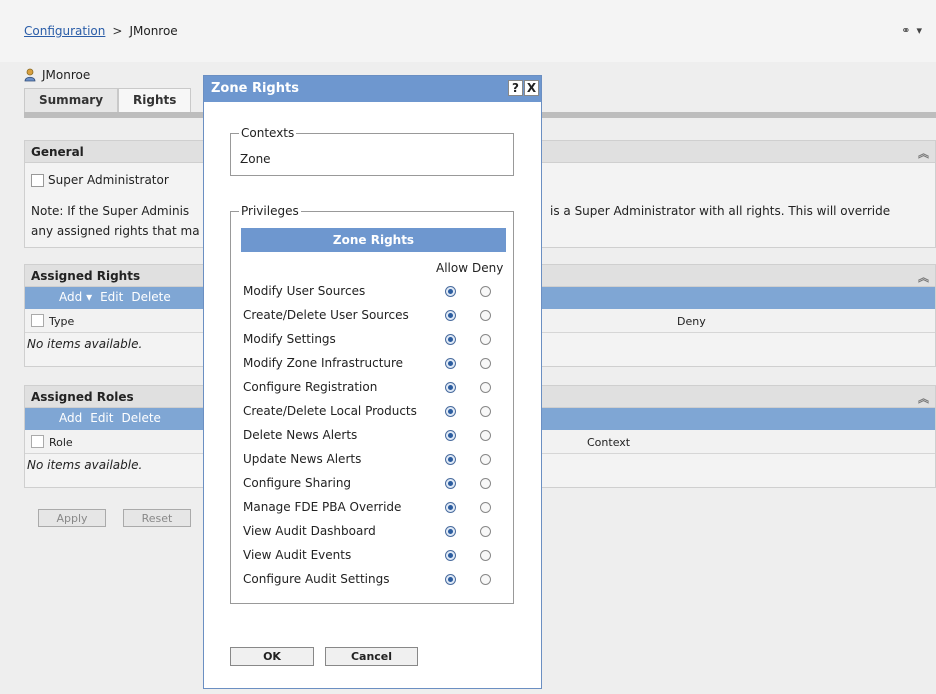 The width and height of the screenshot is (936, 694). What do you see at coordinates (373, 240) in the screenshot?
I see `zone-rights-table-header: Zone Rights` at bounding box center [373, 240].